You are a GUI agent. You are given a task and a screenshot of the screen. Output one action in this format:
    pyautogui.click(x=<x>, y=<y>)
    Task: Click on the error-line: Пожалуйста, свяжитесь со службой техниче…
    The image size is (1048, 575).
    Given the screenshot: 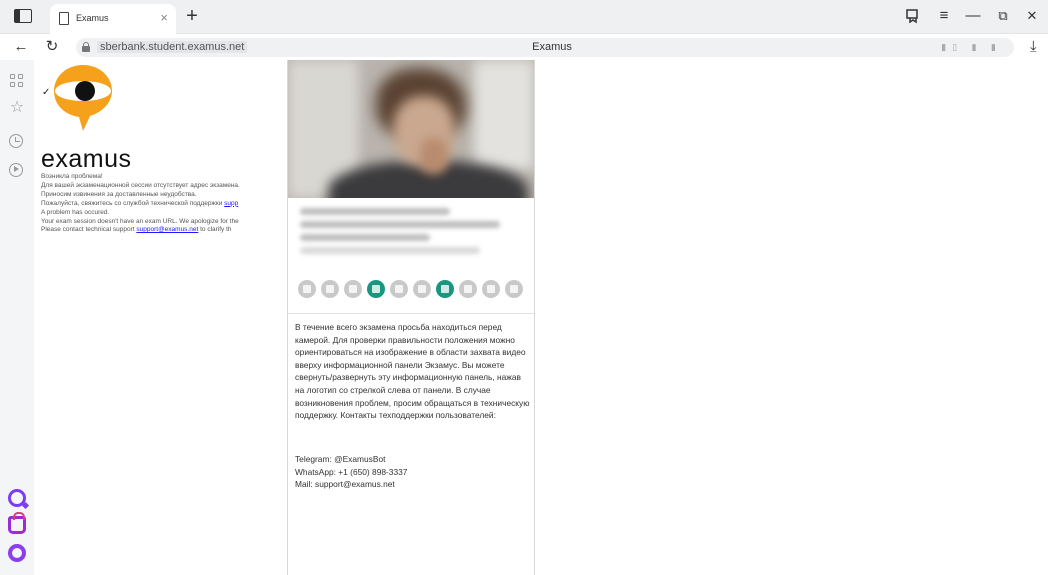 What is the action you would take?
    pyautogui.click(x=165, y=204)
    